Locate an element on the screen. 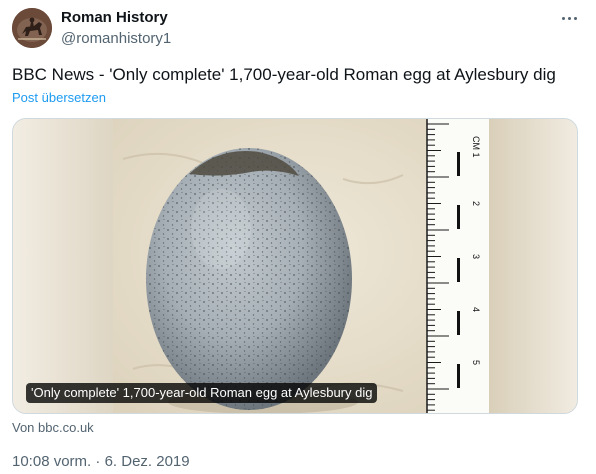 The width and height of the screenshot is (596, 474). author-name: Roman History is located at coordinates (114, 17).